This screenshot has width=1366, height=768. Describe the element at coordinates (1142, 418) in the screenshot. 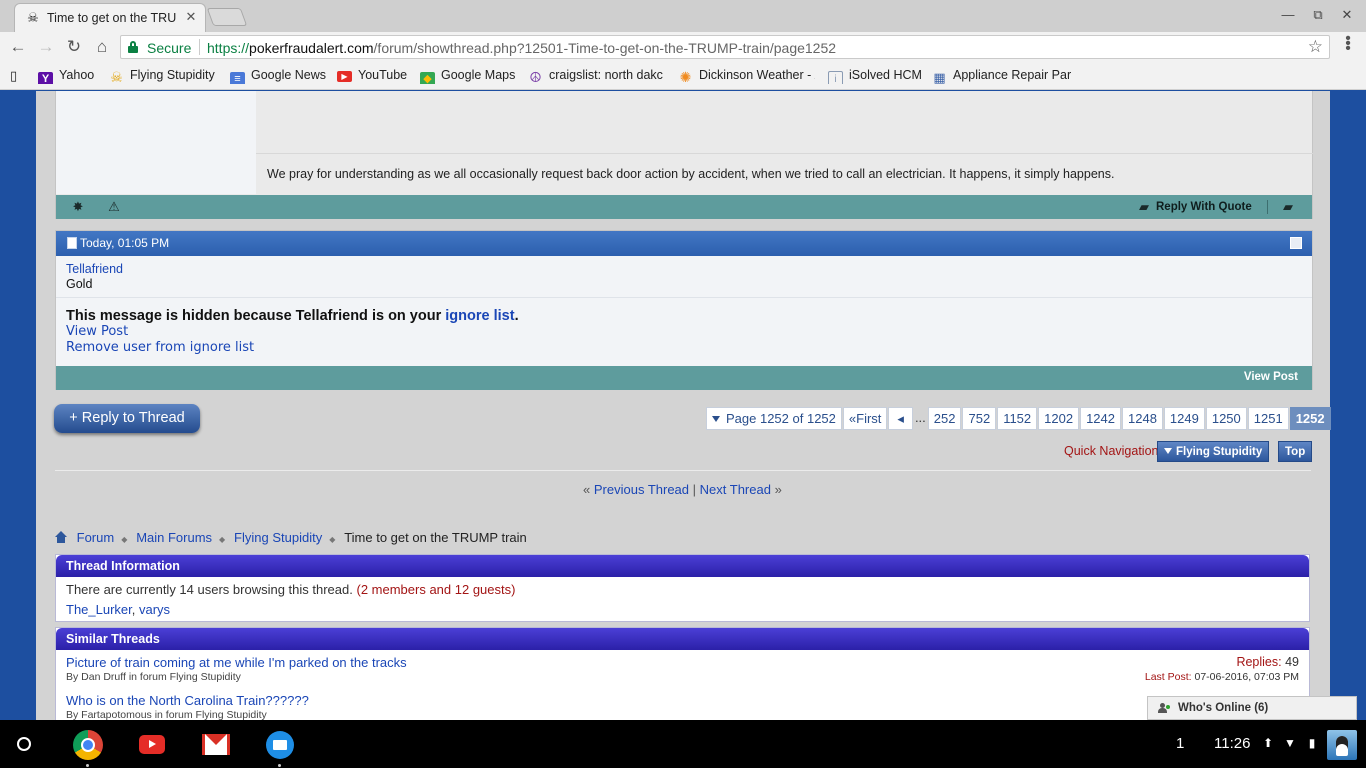

I see `page-link: 1248` at that location.